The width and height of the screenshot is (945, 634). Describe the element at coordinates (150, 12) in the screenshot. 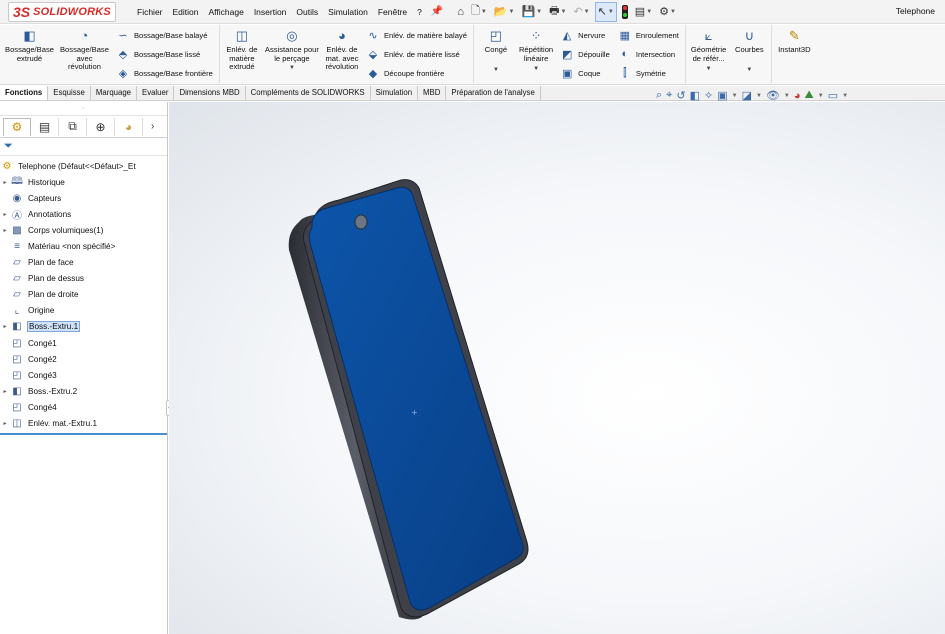

I see `menu-fichier: Fichier` at that location.